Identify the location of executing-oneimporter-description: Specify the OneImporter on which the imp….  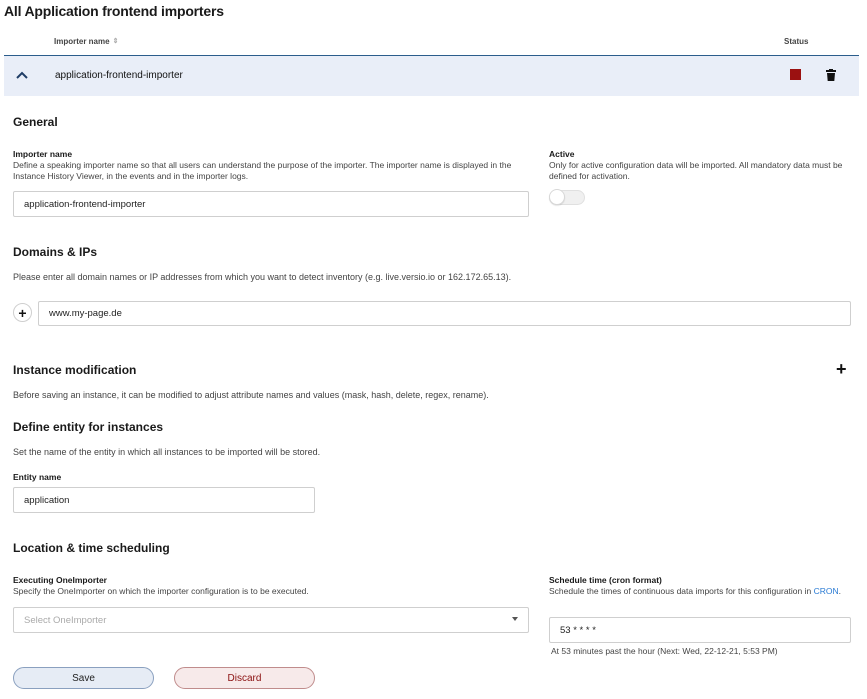
(161, 591).